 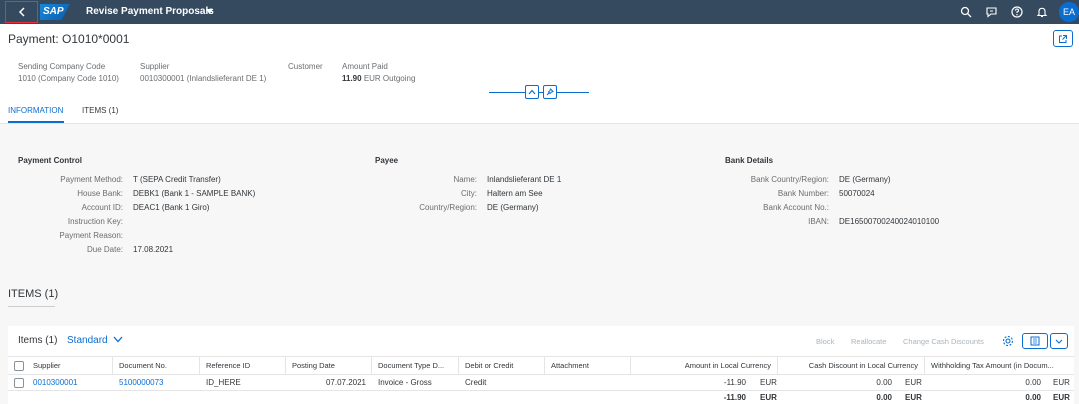 I want to click on field-value-payment-method: T (SEPA Credit Transfer), so click(x=177, y=179).